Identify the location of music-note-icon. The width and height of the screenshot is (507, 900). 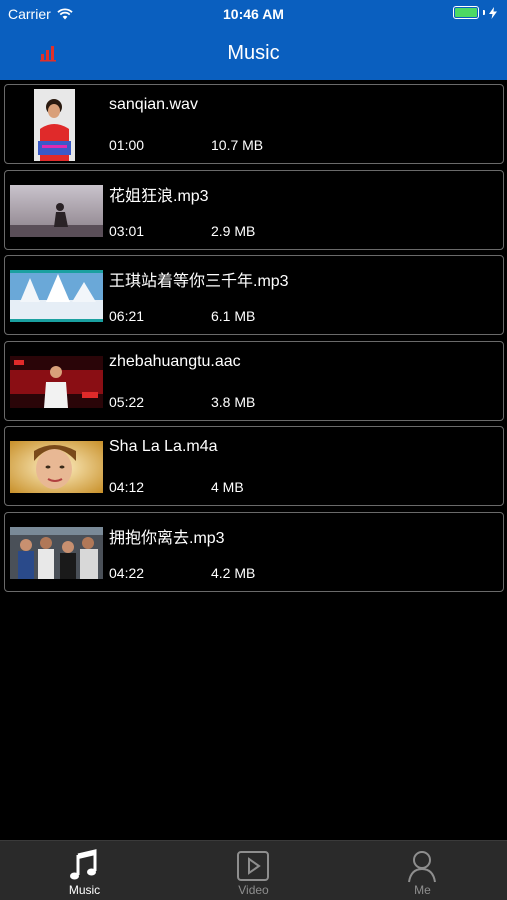
(83, 864).